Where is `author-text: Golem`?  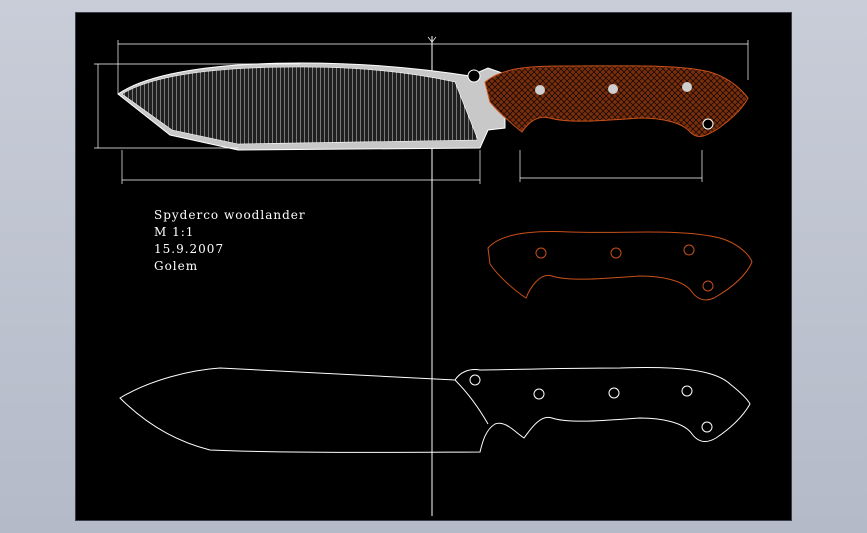 author-text: Golem is located at coordinates (176, 266).